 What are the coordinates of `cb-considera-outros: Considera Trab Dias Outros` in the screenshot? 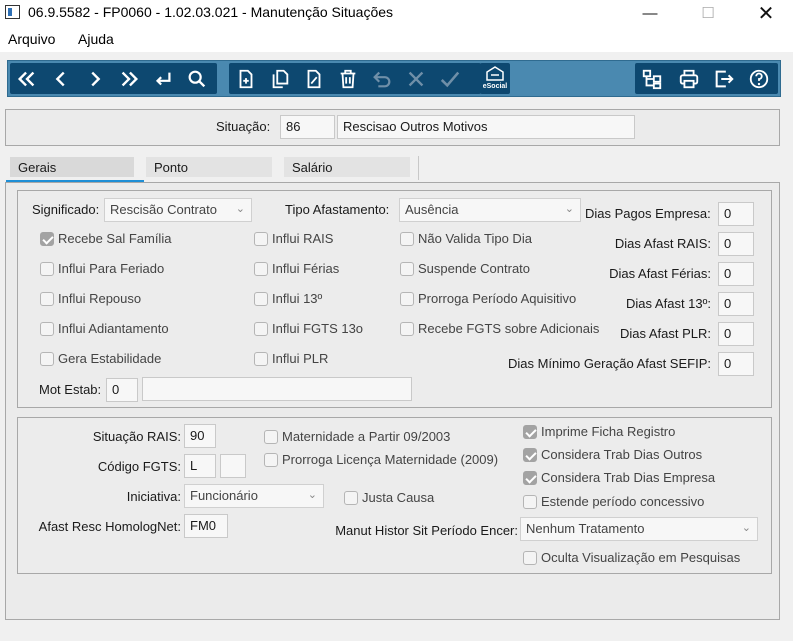 It's located at (612, 454).